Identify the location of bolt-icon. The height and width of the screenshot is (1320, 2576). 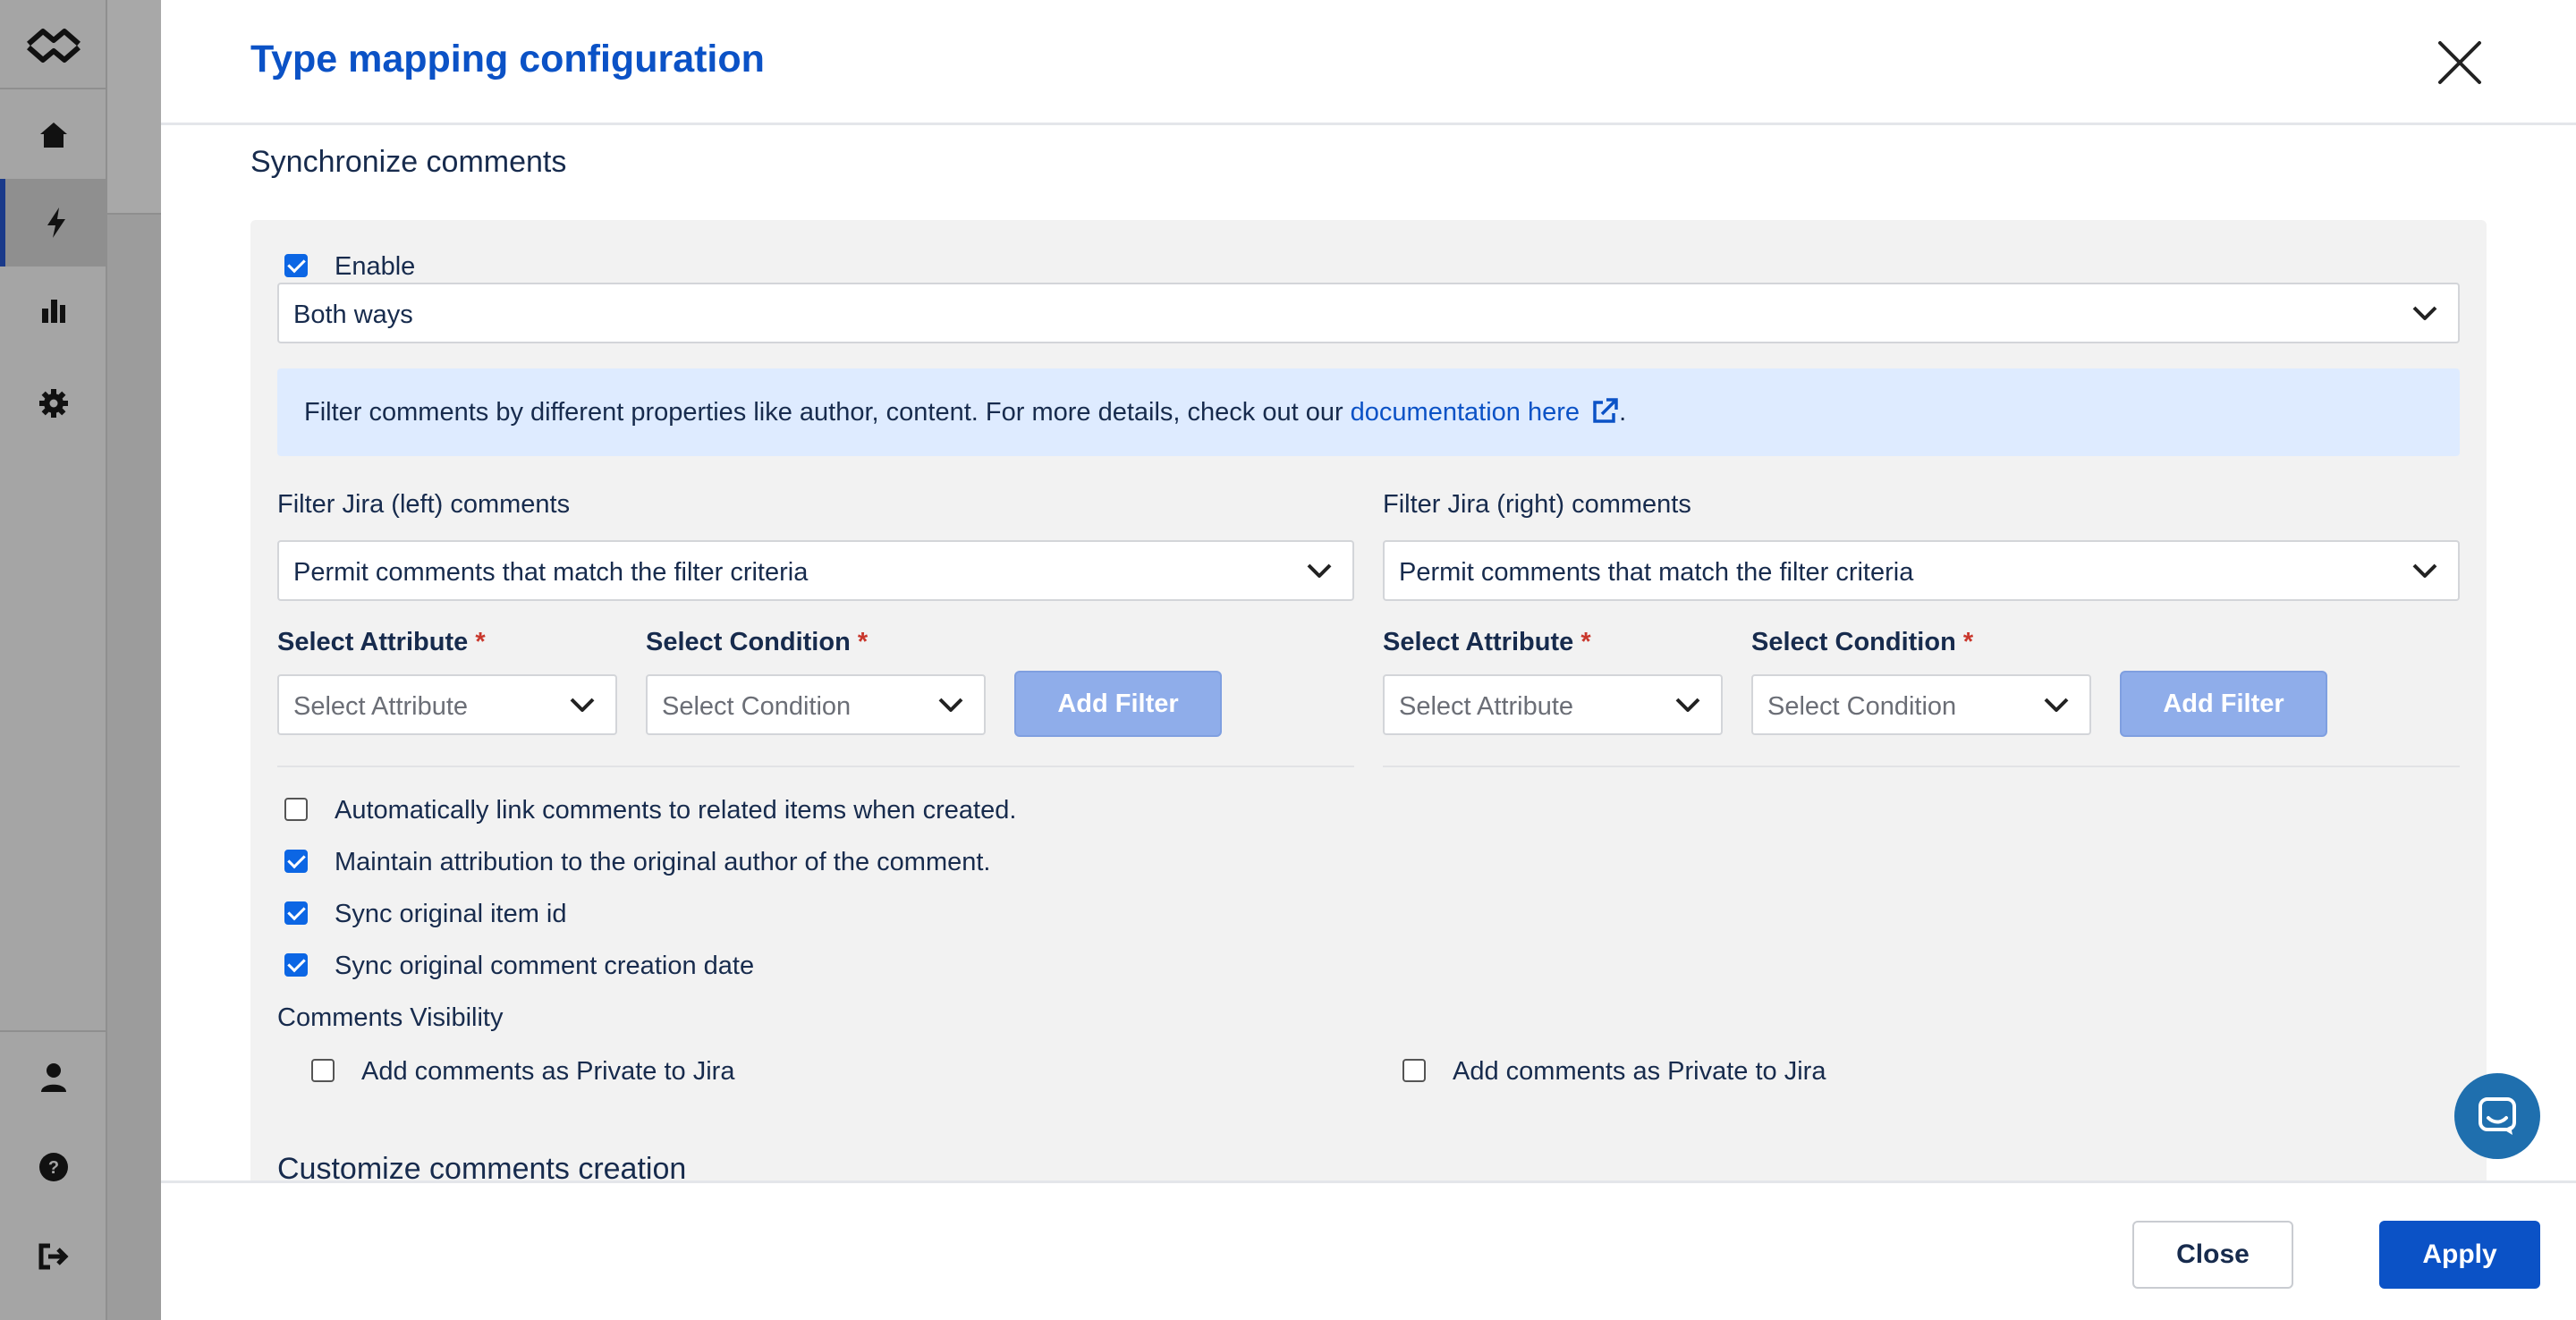
(56, 222).